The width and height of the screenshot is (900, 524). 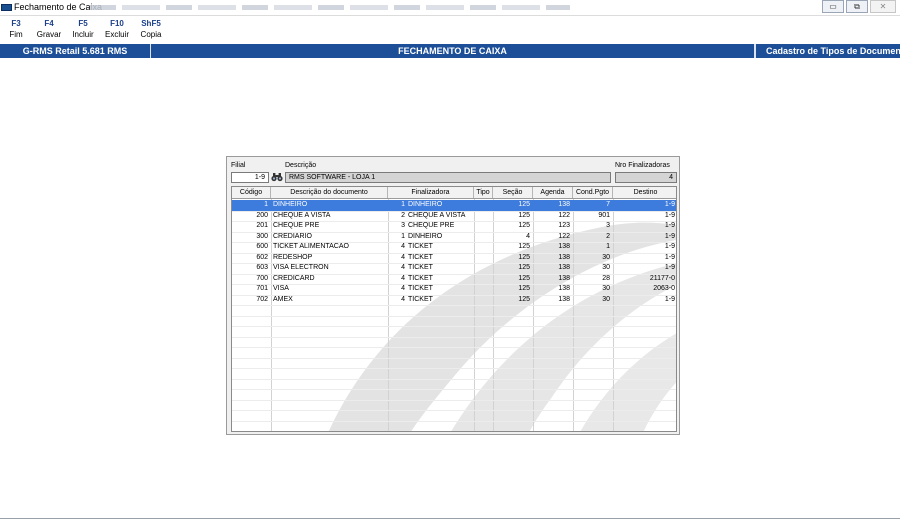 I want to click on cell-codigo: 702, so click(x=262, y=299).